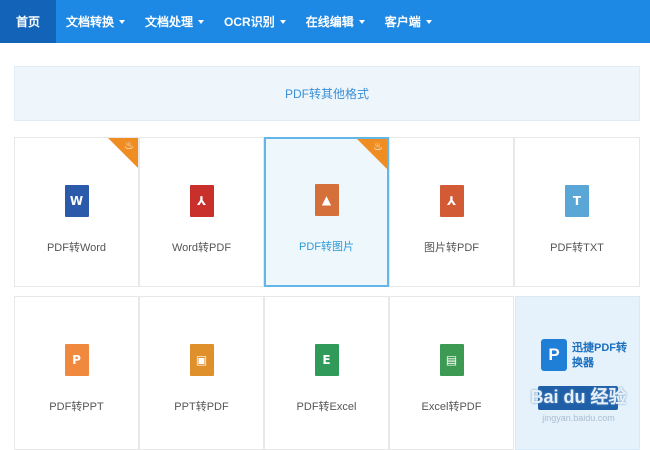 This screenshot has height=450, width=650. Describe the element at coordinates (76, 407) in the screenshot. I see `tool-label: PDF转PPT` at that location.